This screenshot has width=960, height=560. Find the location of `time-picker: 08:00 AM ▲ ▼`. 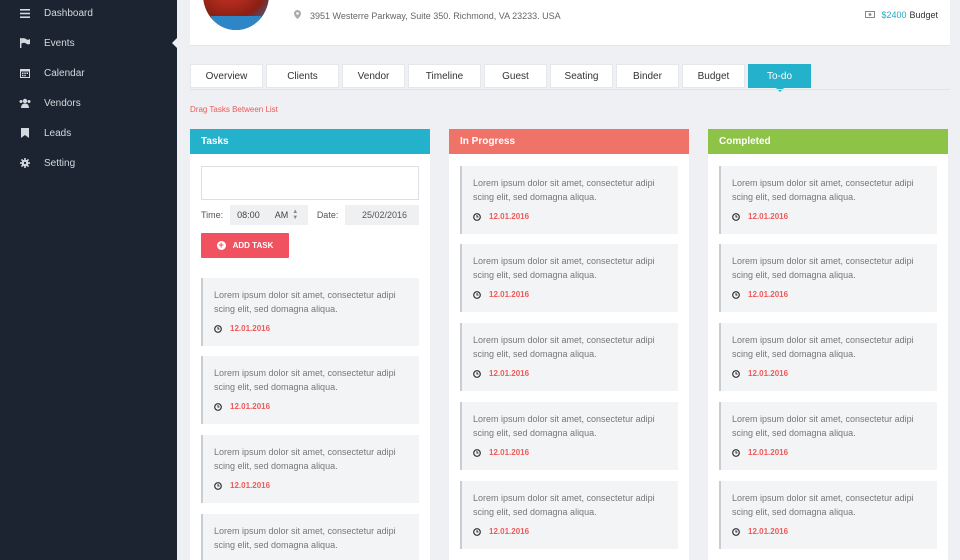

time-picker: 08:00 AM ▲ ▼ is located at coordinates (269, 215).